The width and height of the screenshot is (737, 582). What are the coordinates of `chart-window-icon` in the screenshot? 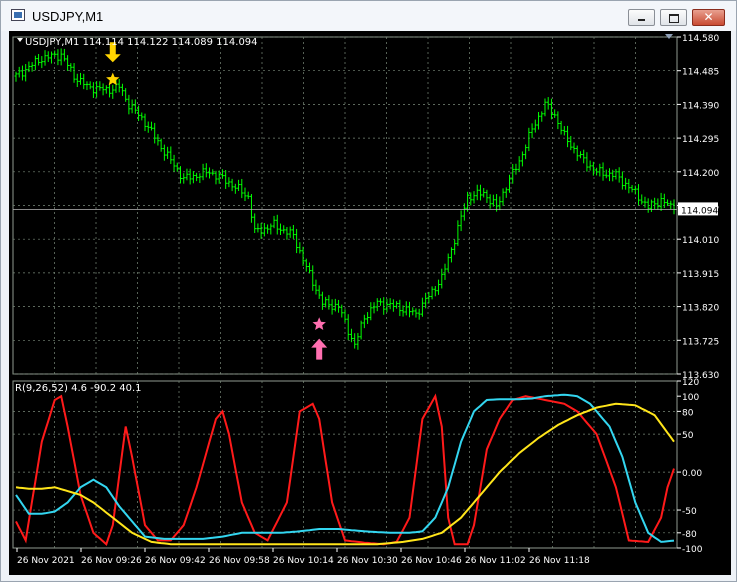 It's located at (18, 15).